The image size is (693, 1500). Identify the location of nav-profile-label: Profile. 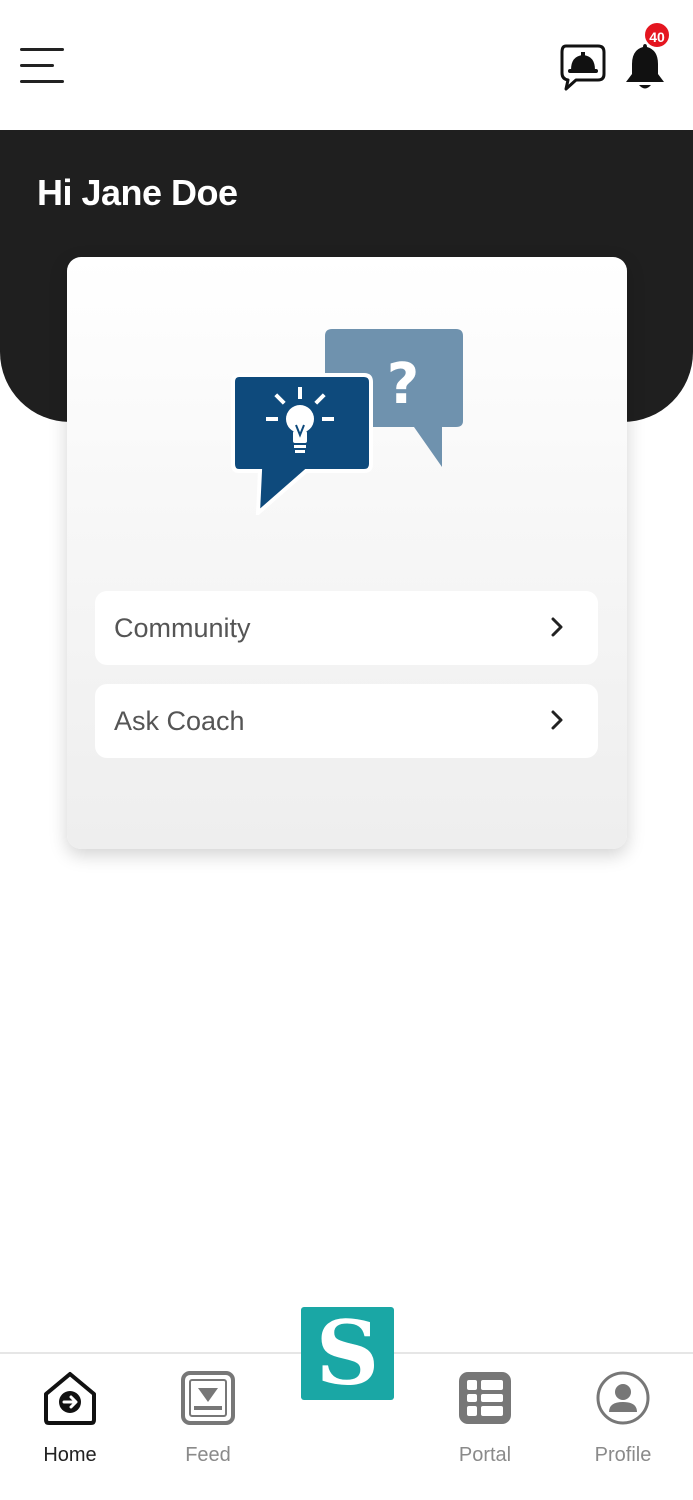
(623, 1455).